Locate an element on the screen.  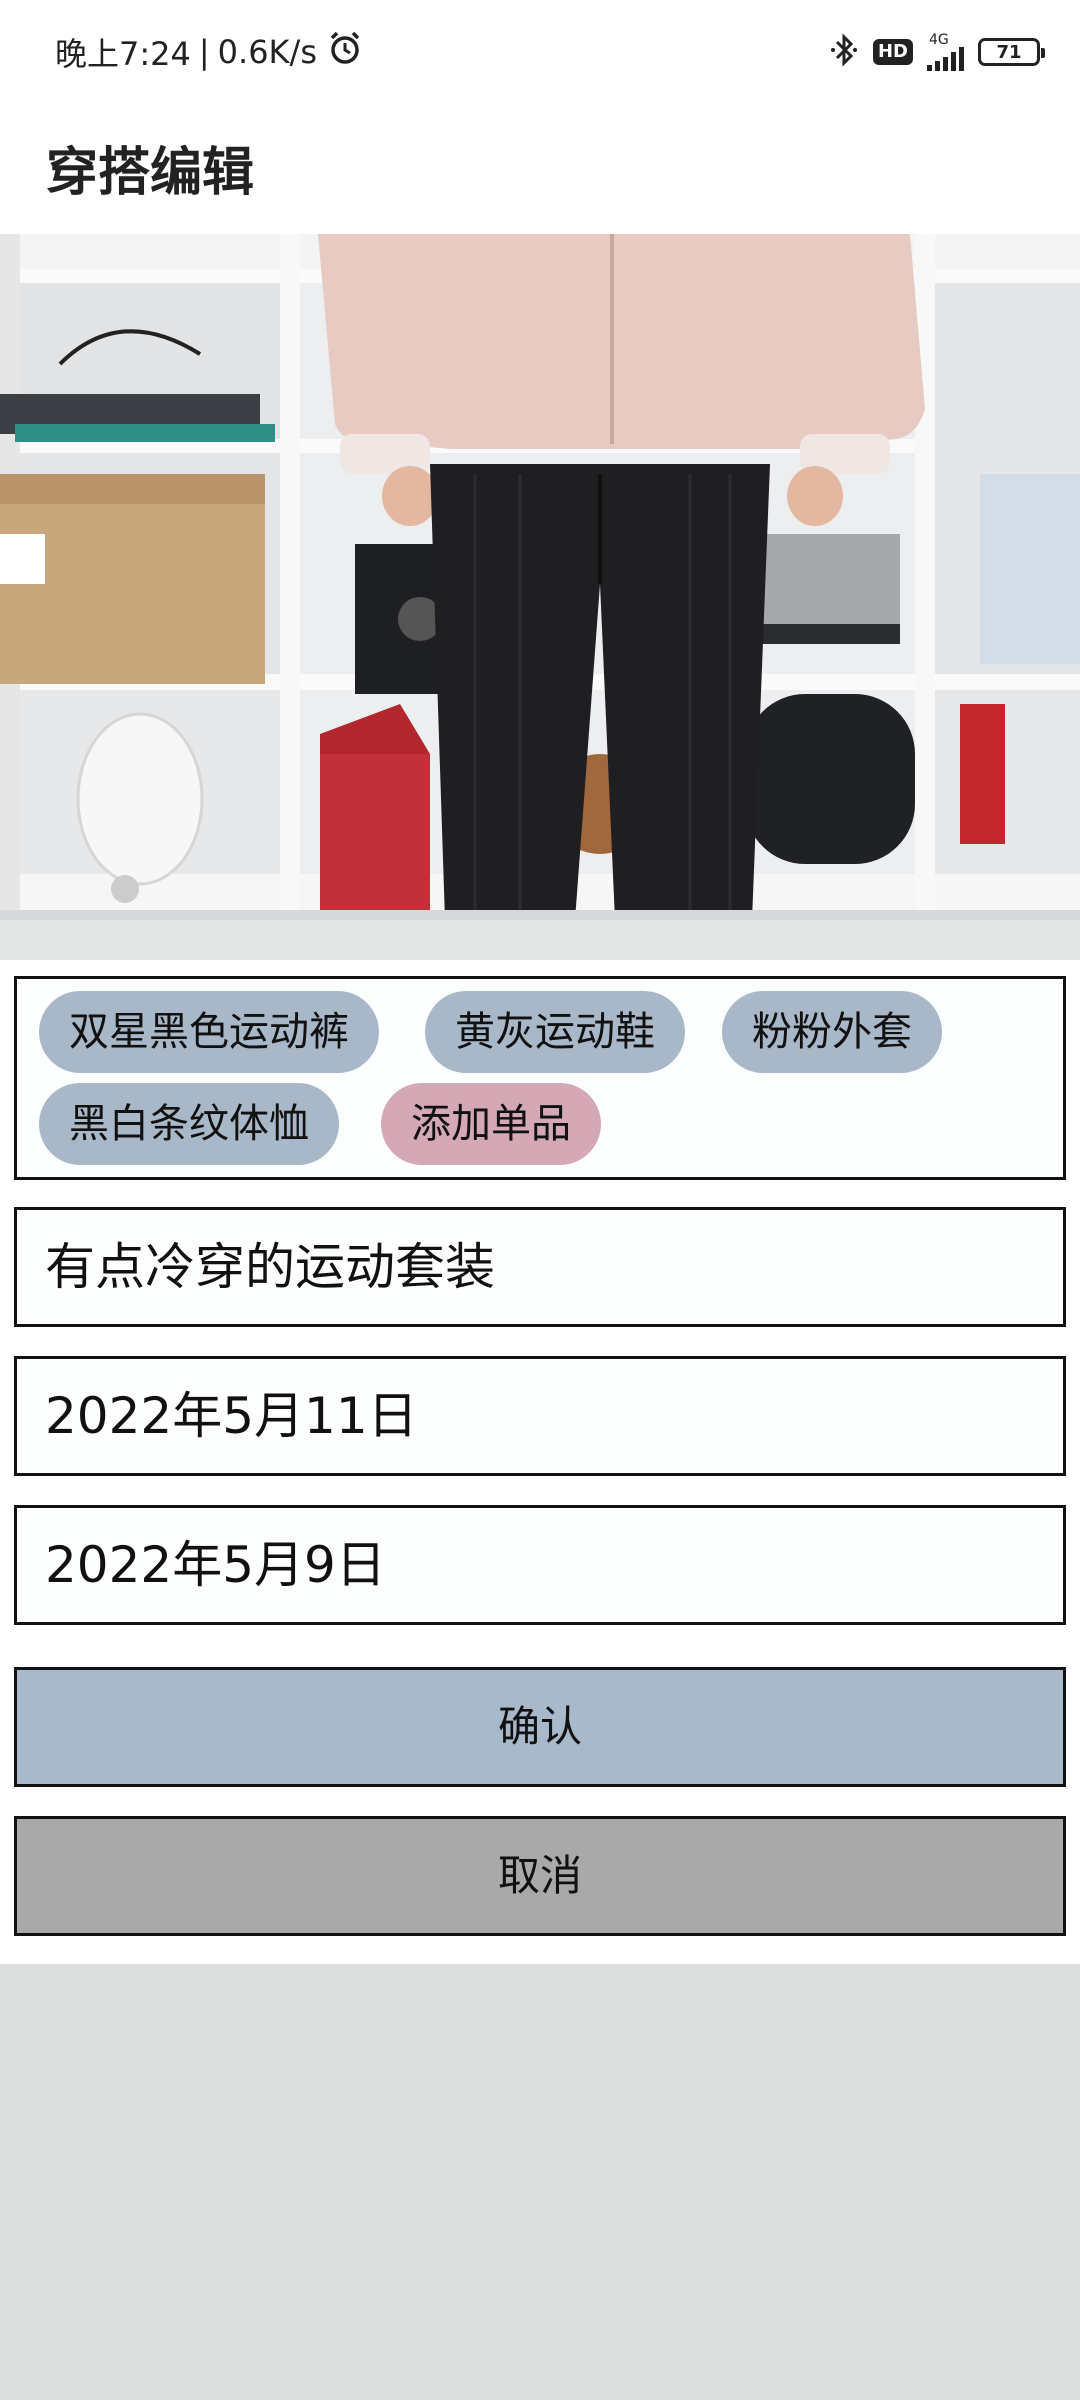
item-chip: 双星黑色运动裤 is located at coordinates (209, 1032).